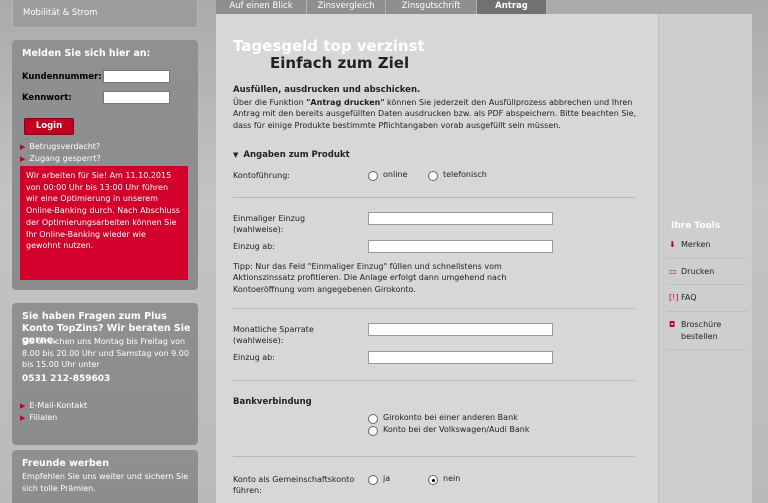  I want to click on password-label: Kennwort:, so click(47, 98).